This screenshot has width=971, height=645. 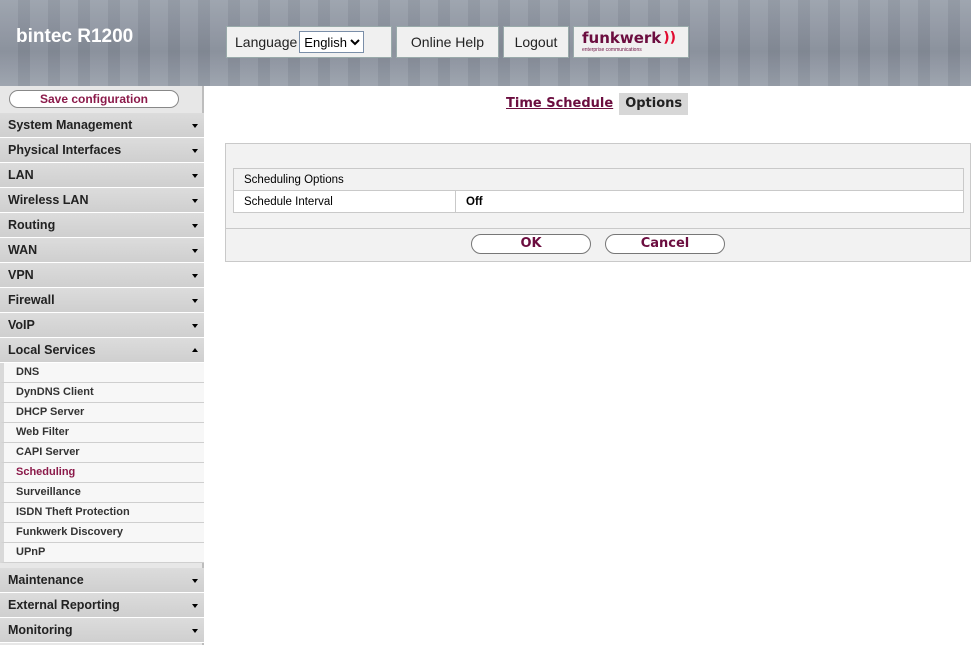 I want to click on tab-options: Options, so click(x=654, y=104).